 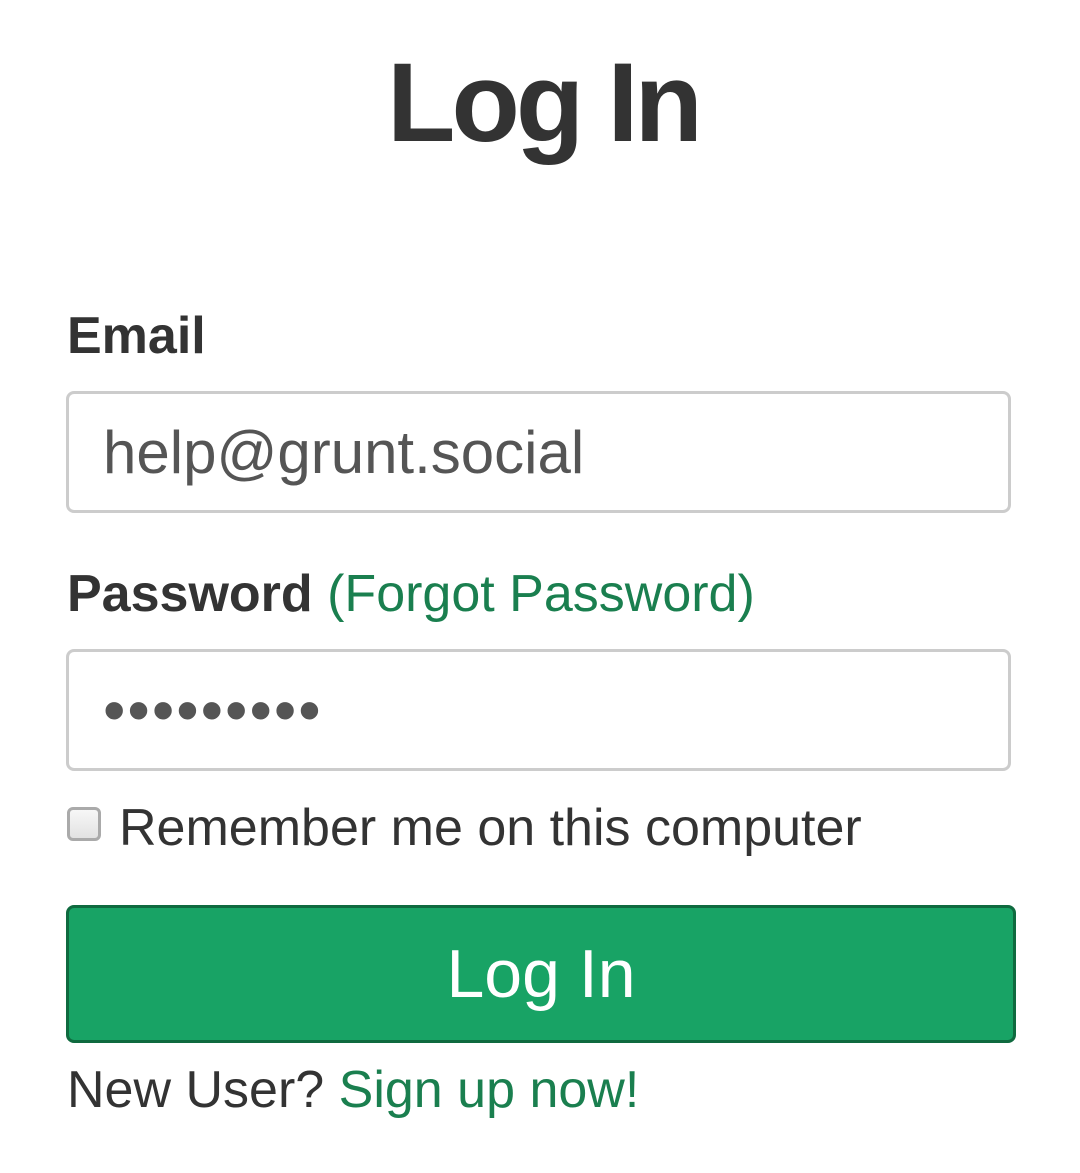 I want to click on page-title: Log In, so click(x=545, y=102).